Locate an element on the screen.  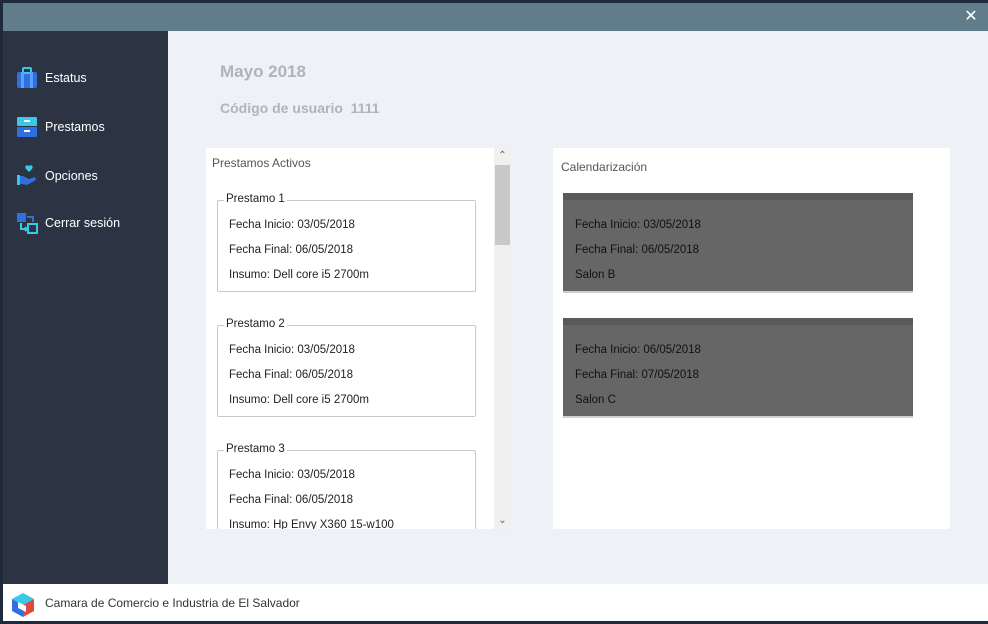
loan-name: Prestamo 2 is located at coordinates (255, 324).